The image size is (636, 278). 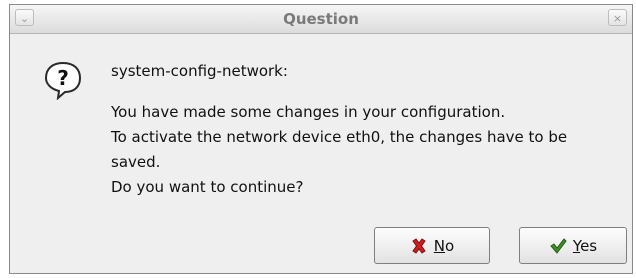 I want to click on message-line: saved., so click(x=136, y=162).